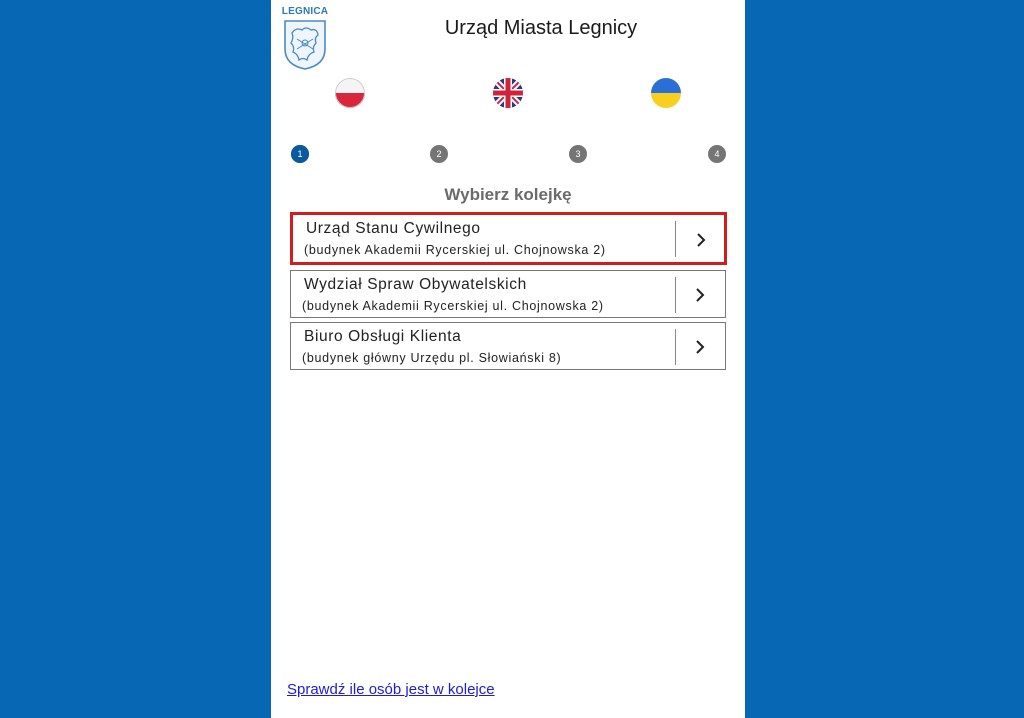  What do you see at coordinates (717, 154) in the screenshot?
I see `step-4: 4` at bounding box center [717, 154].